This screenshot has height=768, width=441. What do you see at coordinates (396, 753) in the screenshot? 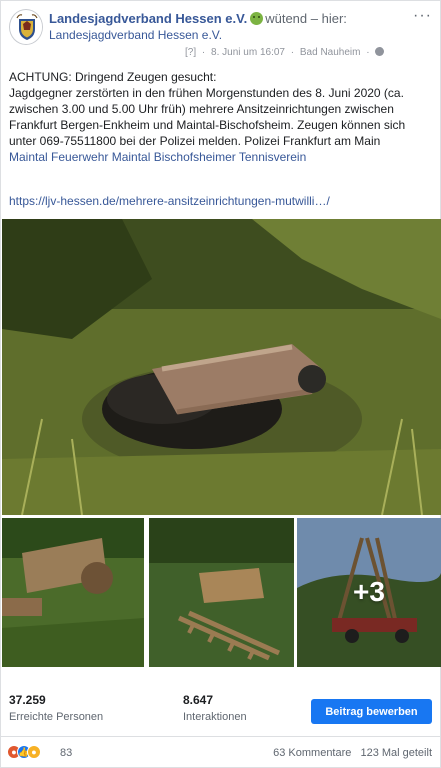
I see `shares-link: 123 Mal geteilt` at bounding box center [396, 753].